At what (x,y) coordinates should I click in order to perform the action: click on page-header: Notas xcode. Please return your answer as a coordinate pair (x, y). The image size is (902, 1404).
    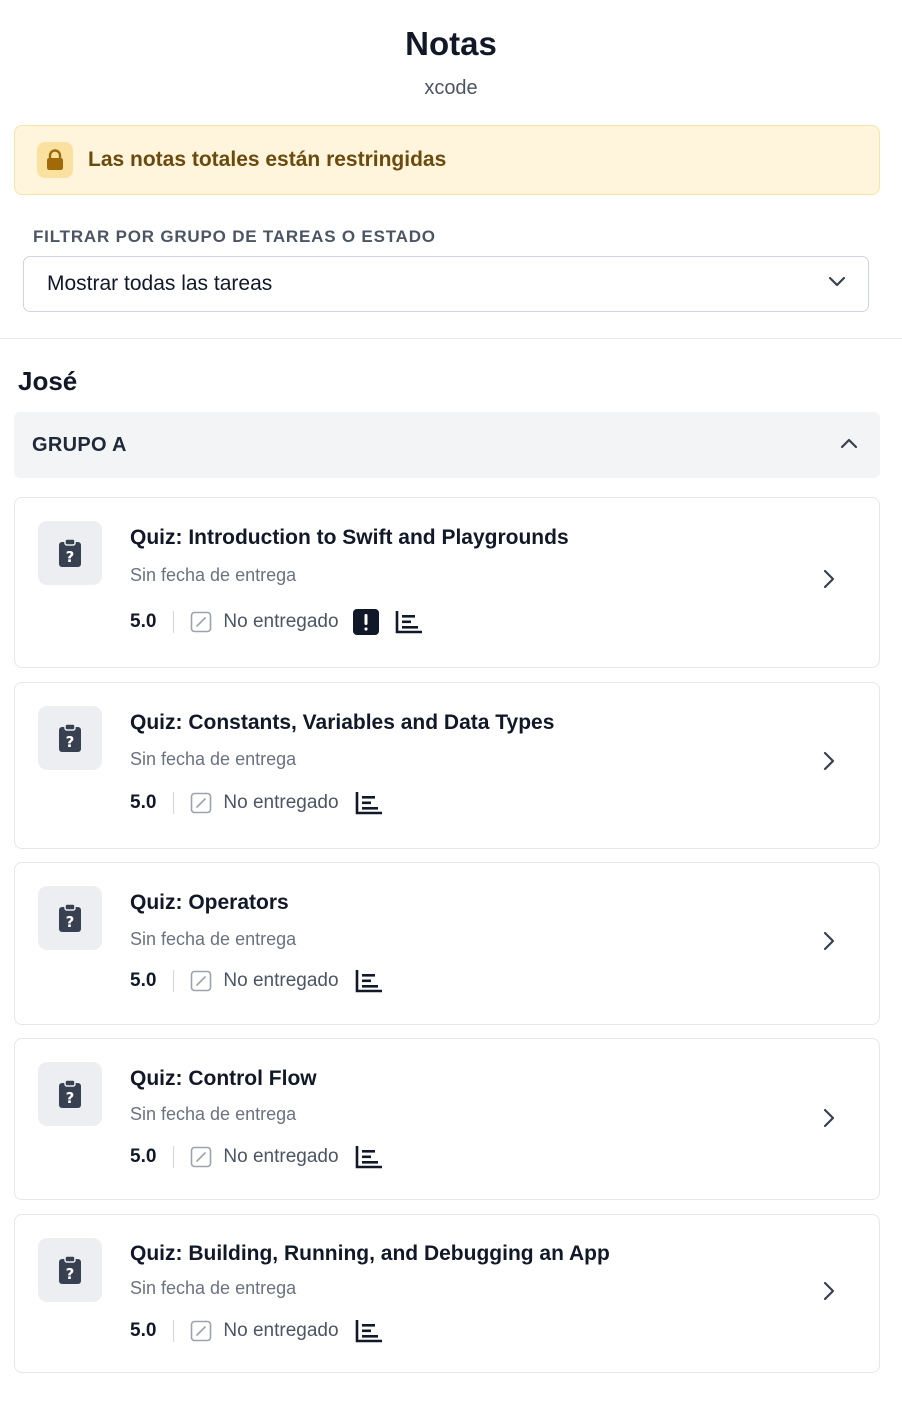
    Looking at the image, I should click on (451, 50).